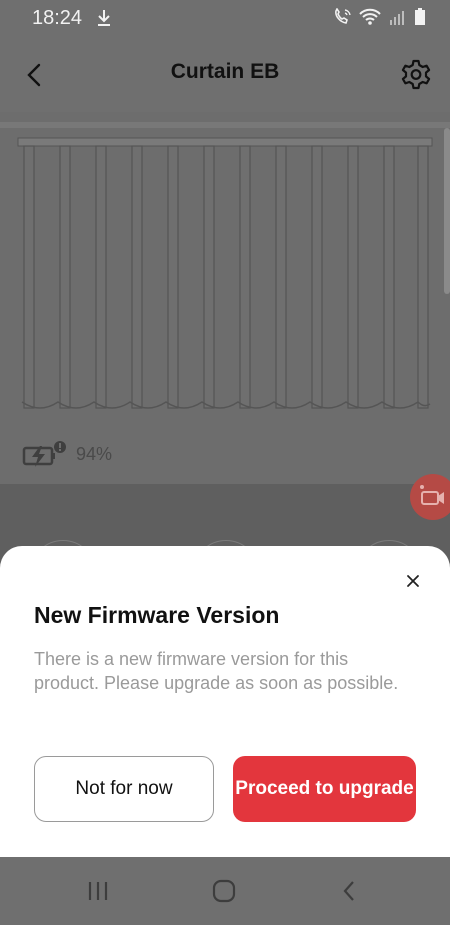 The height and width of the screenshot is (925, 450). What do you see at coordinates (420, 16) in the screenshot?
I see `battery-icon` at bounding box center [420, 16].